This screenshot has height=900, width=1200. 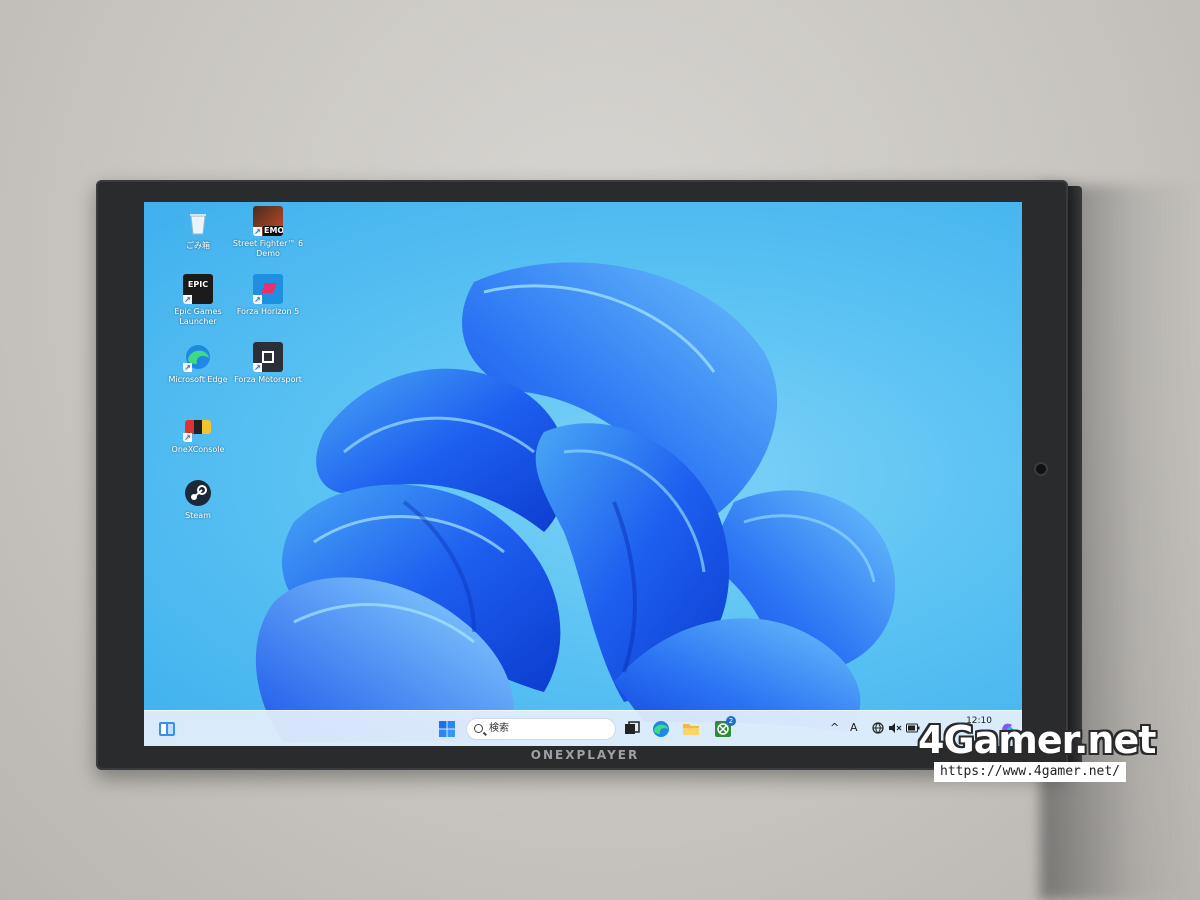 I want to click on tray-overflow-chevron: ^, so click(x=834, y=727).